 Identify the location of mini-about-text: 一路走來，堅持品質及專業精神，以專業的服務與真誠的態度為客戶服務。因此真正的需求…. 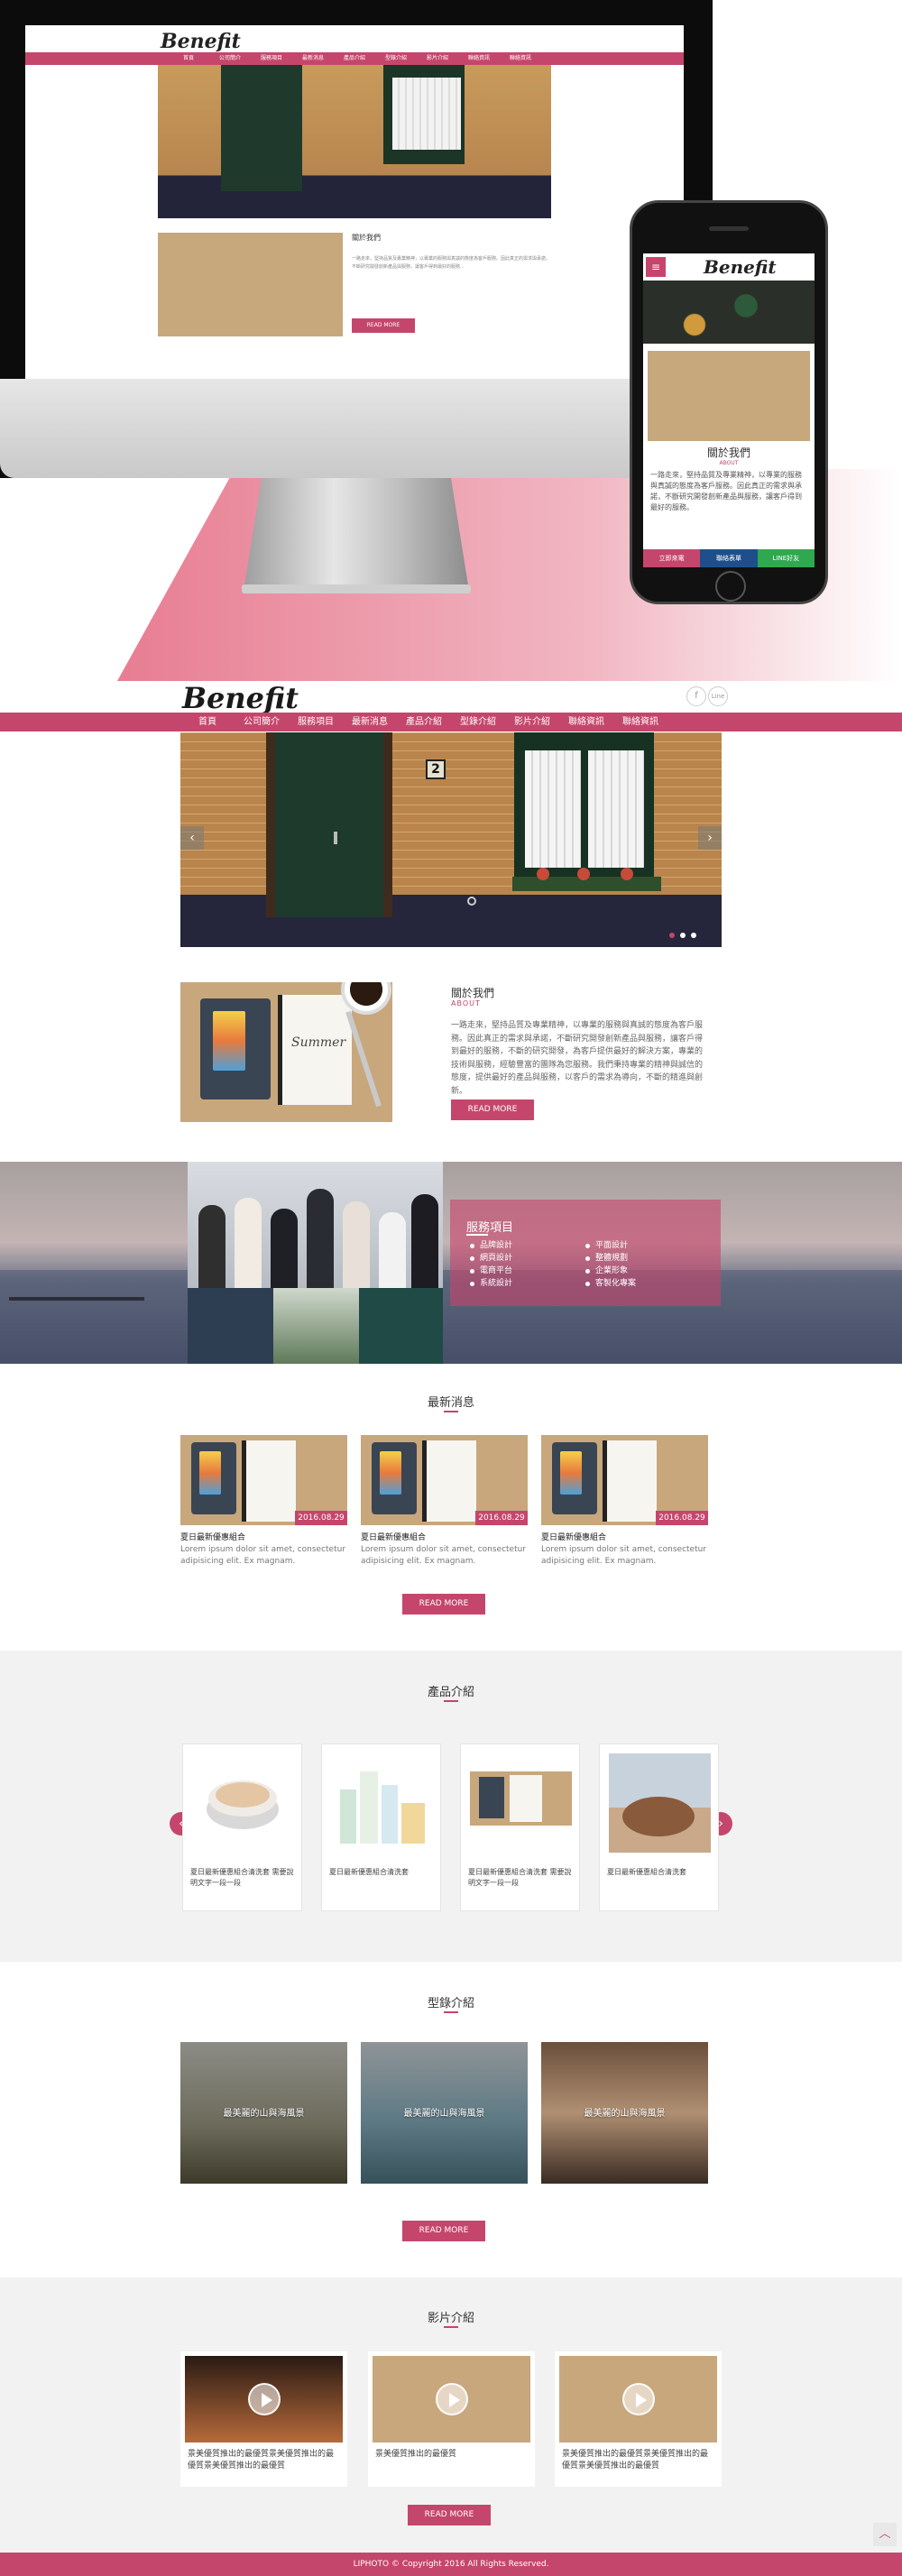
(451, 263).